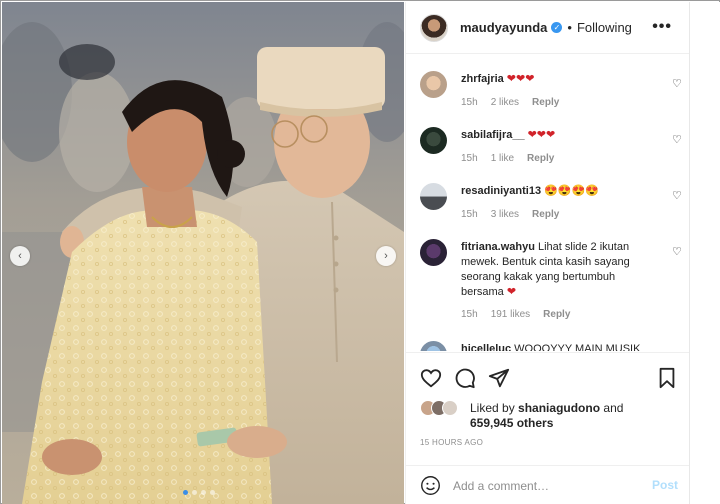 This screenshot has width=720, height=504. I want to click on comment-text: WOOOYYY MAIN MUSIK, so click(577, 347).